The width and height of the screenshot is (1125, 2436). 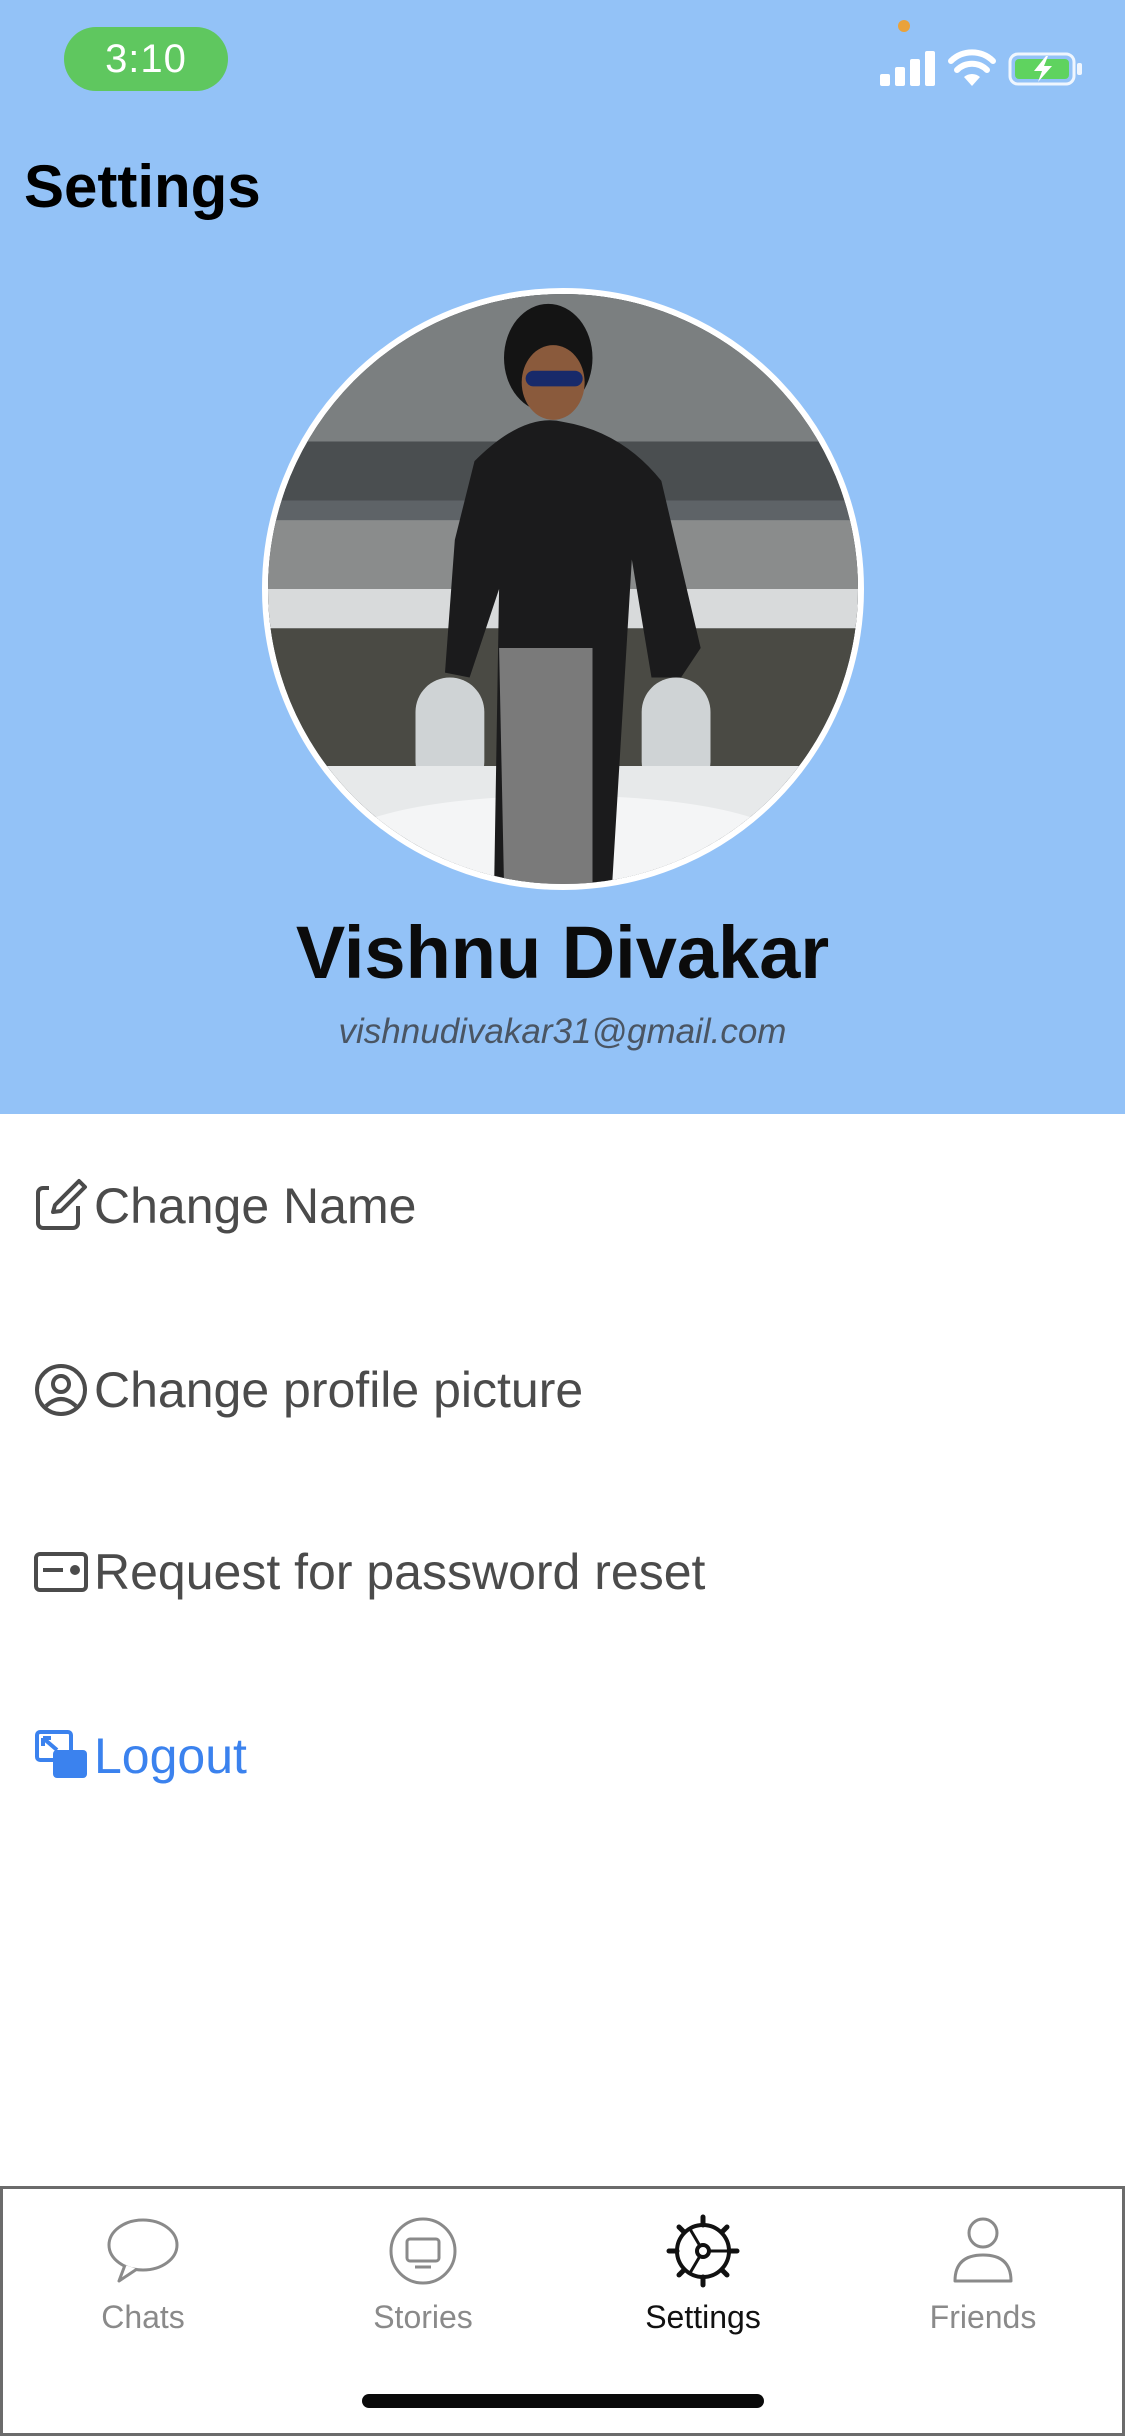 What do you see at coordinates (563, 2401) in the screenshot?
I see `home-indicator` at bounding box center [563, 2401].